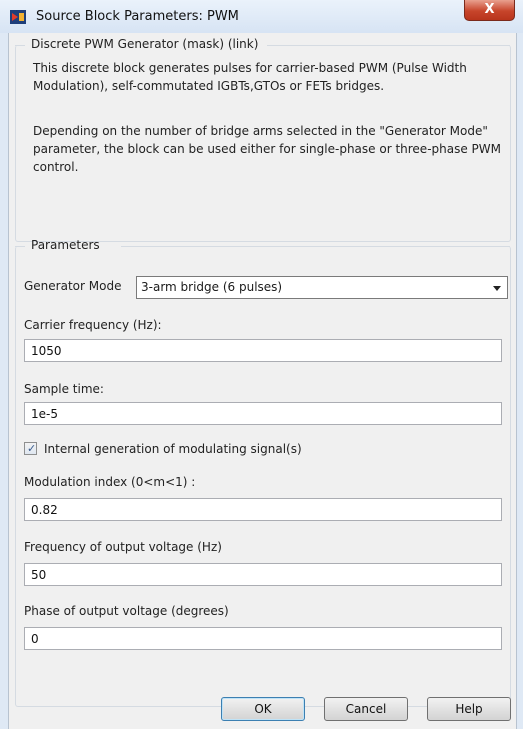  I want to click on help-button: Help, so click(469, 709).